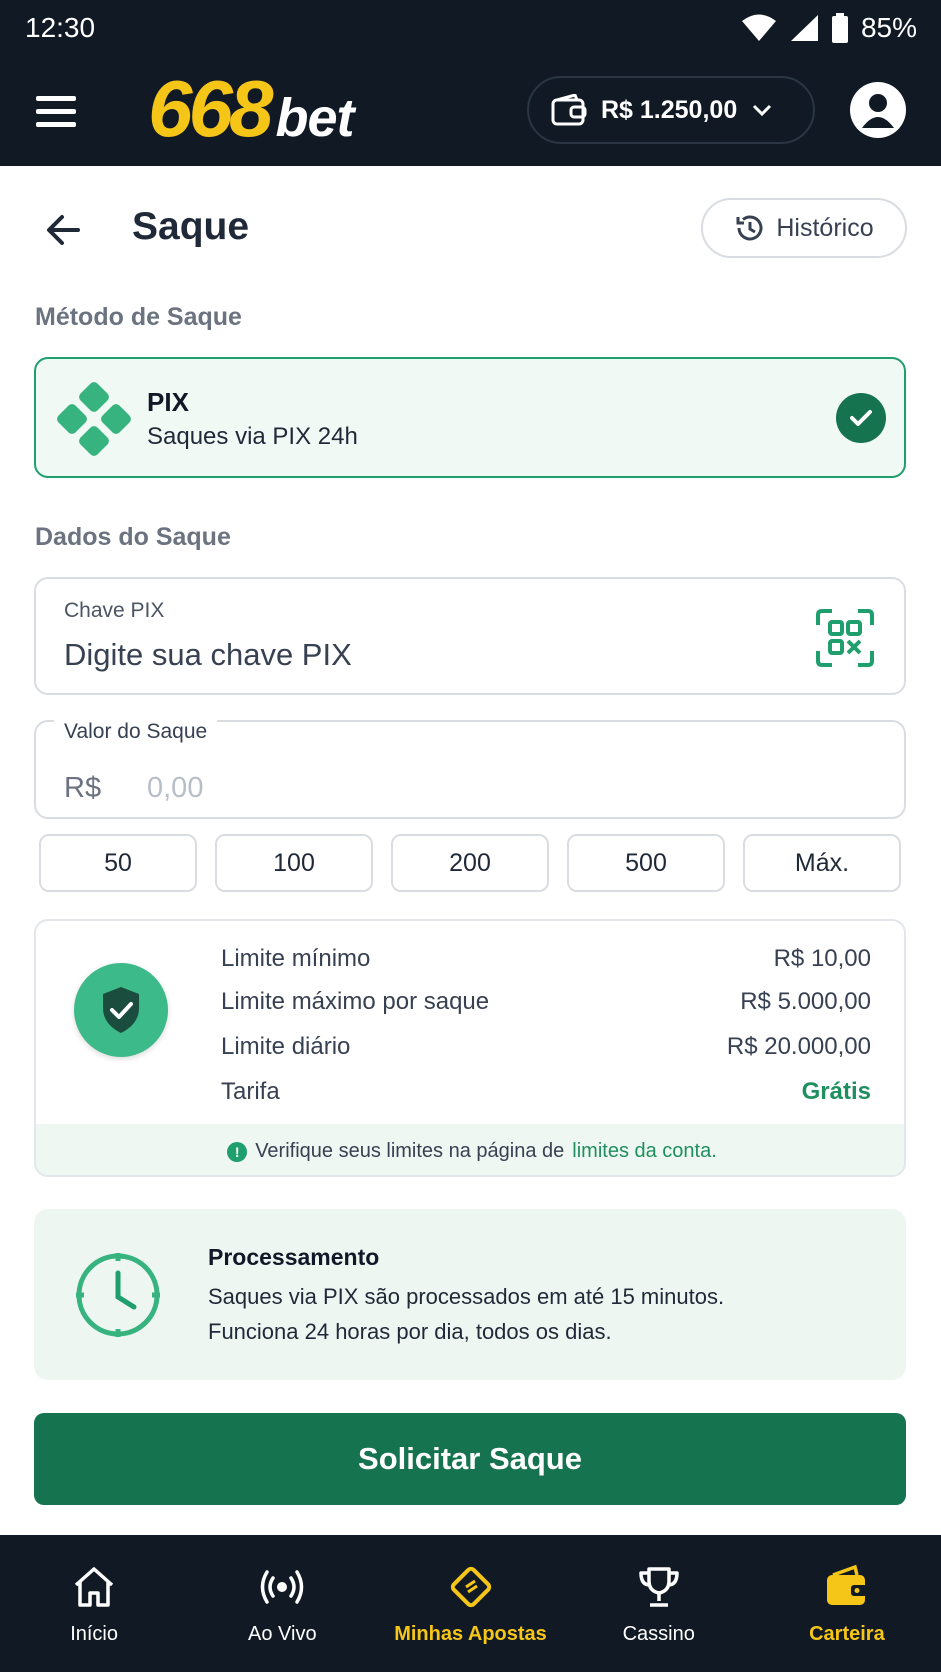 Image resolution: width=941 pixels, height=1672 pixels. I want to click on pix-key-input: Digite sua chave PIX, so click(208, 655).